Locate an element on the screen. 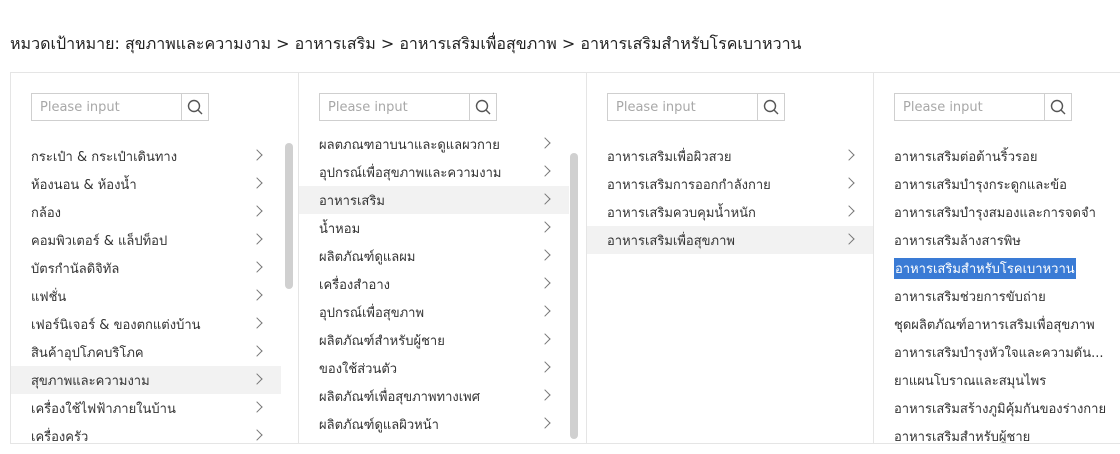 The width and height of the screenshot is (1120, 454). category-item: แฟชั่น is located at coordinates (146, 296).